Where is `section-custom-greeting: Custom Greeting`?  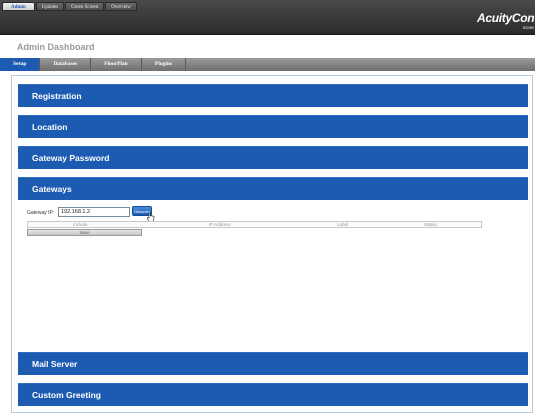 section-custom-greeting: Custom Greeting is located at coordinates (273, 394).